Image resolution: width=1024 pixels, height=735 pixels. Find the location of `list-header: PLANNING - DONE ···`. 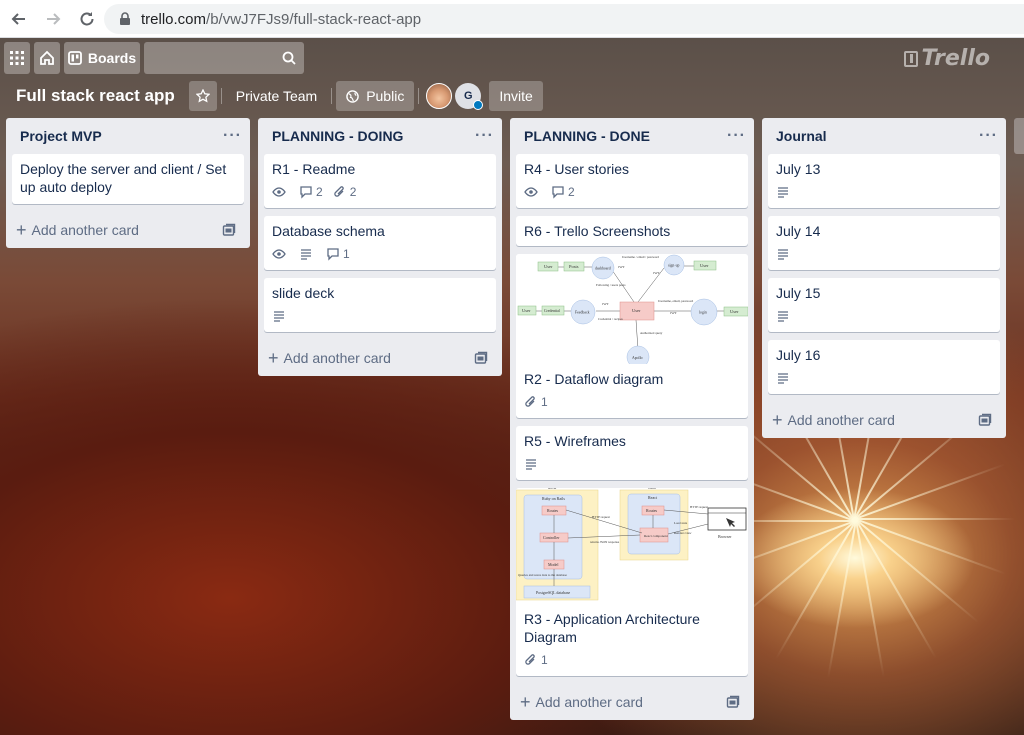

list-header: PLANNING - DONE ··· is located at coordinates (632, 136).